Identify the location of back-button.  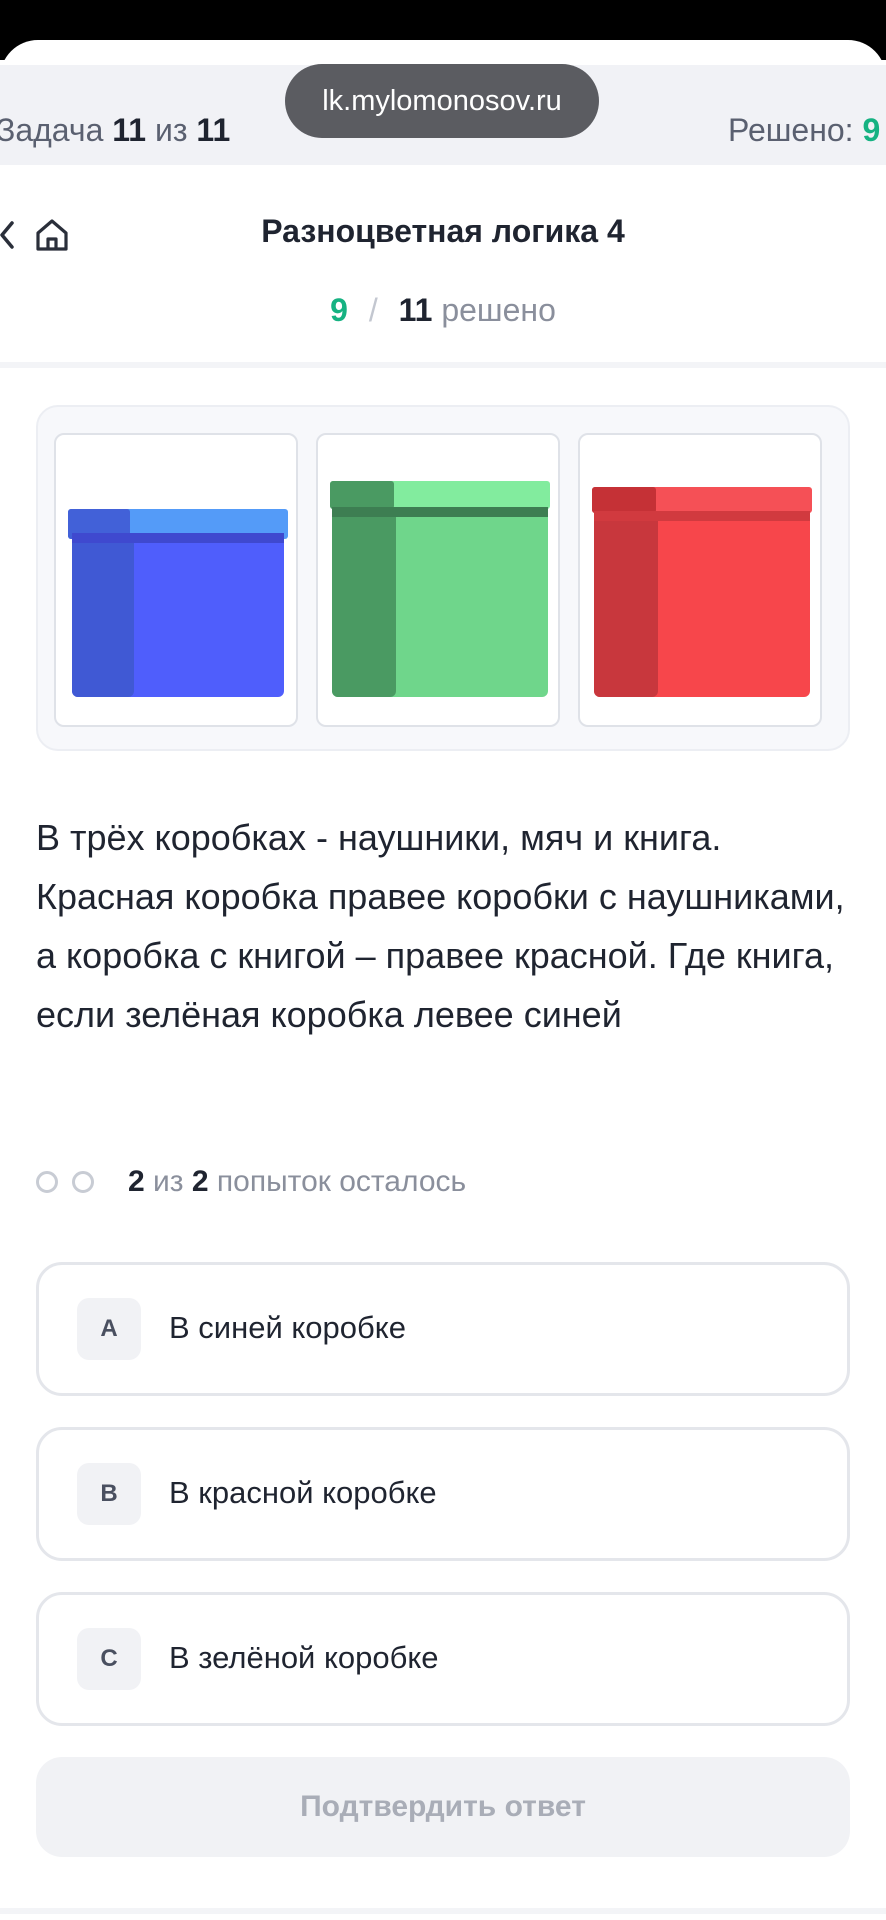
(13, 235).